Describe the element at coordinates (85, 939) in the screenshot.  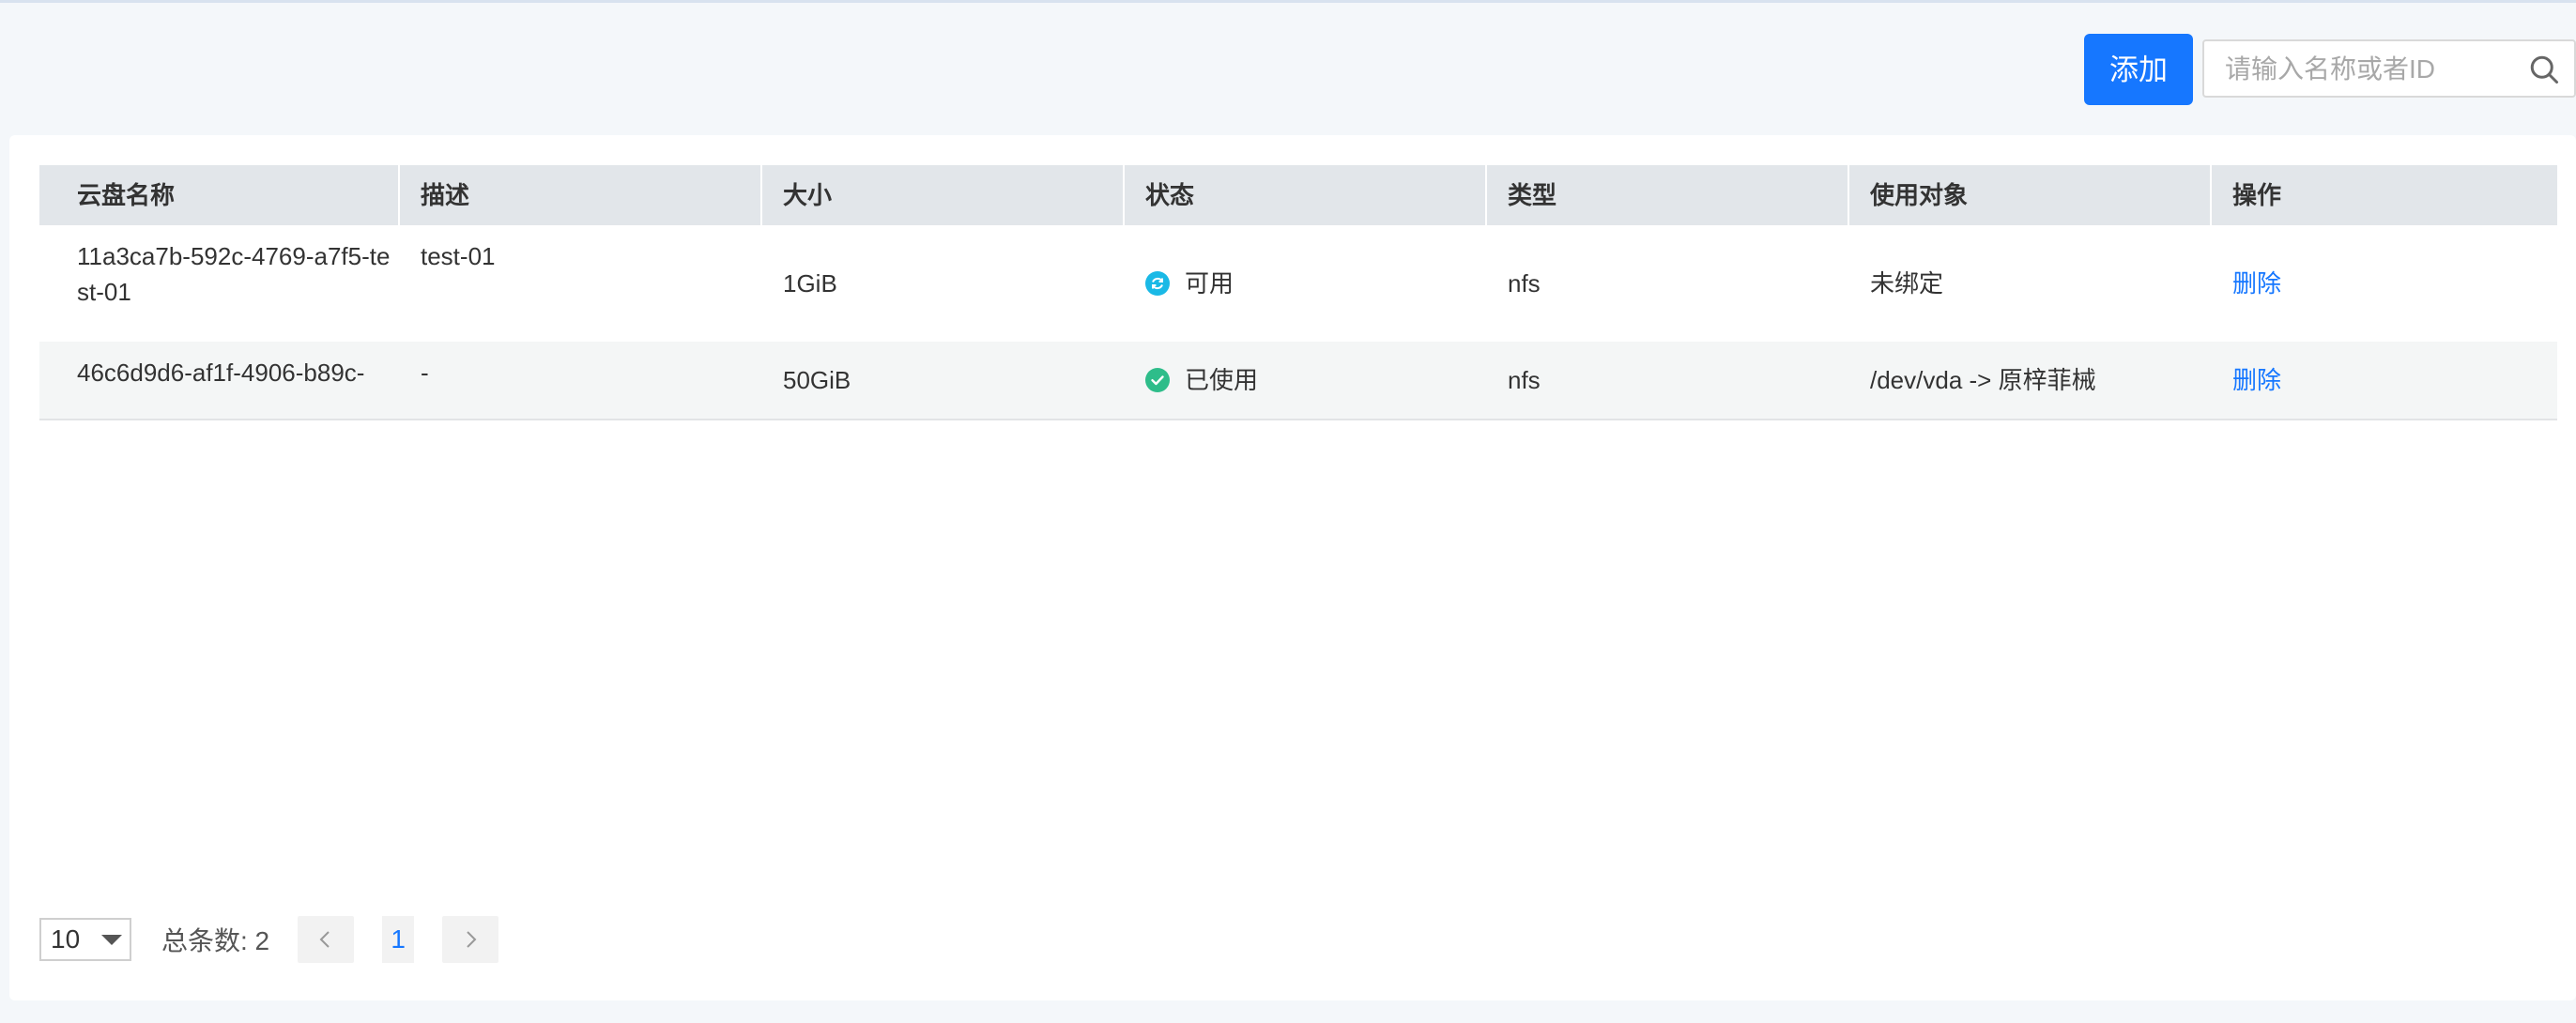
I see `page-size-select: 10` at that location.